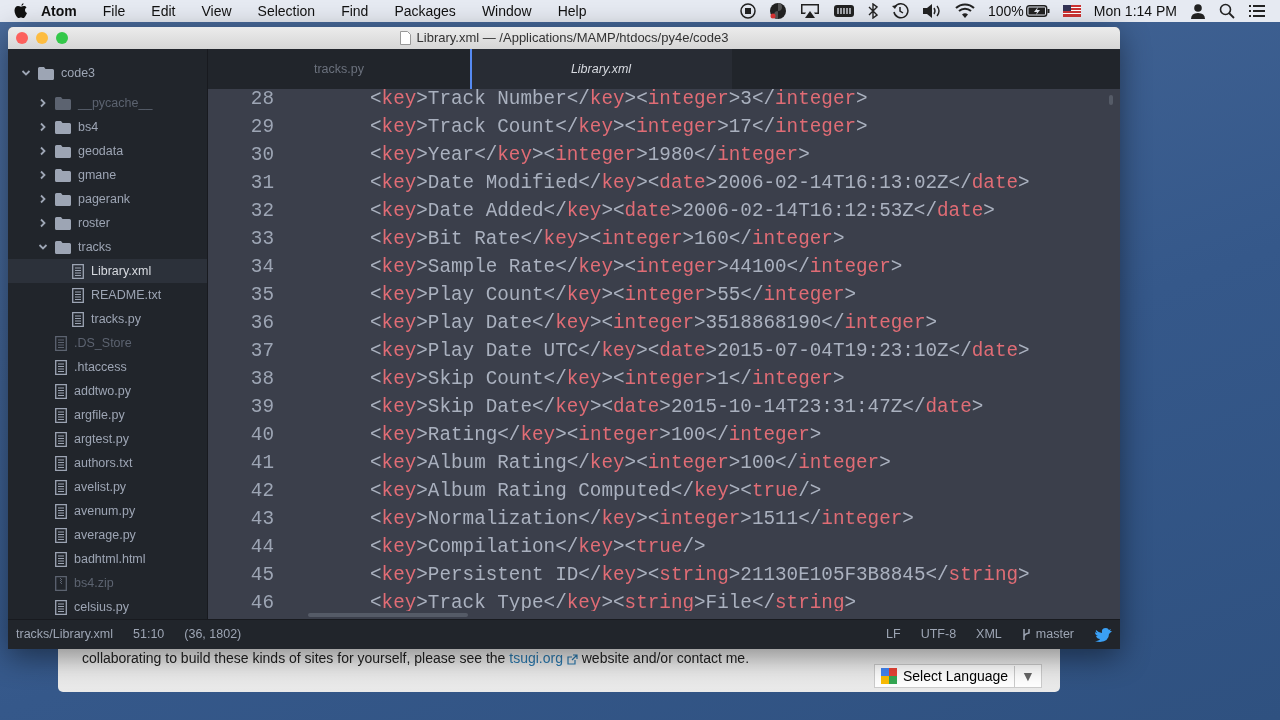 Image resolution: width=1280 pixels, height=720 pixels. Describe the element at coordinates (405, 38) in the screenshot. I see `document-icon` at that location.